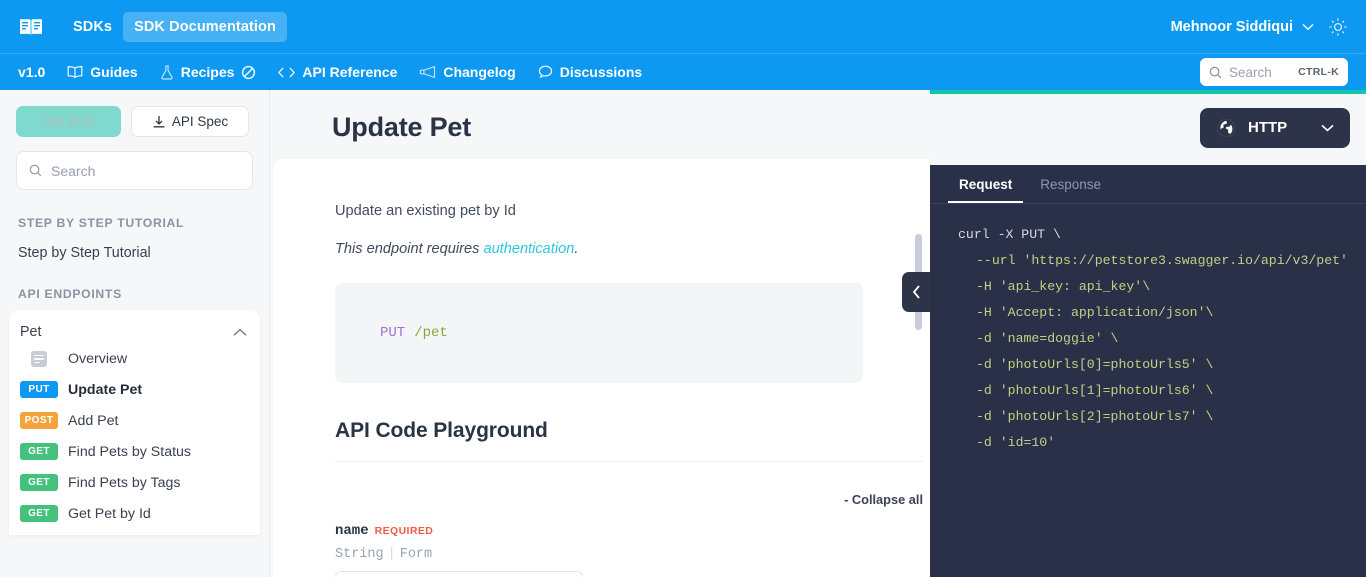  I want to click on code-panel-tabs: Request Response, so click(1148, 184).